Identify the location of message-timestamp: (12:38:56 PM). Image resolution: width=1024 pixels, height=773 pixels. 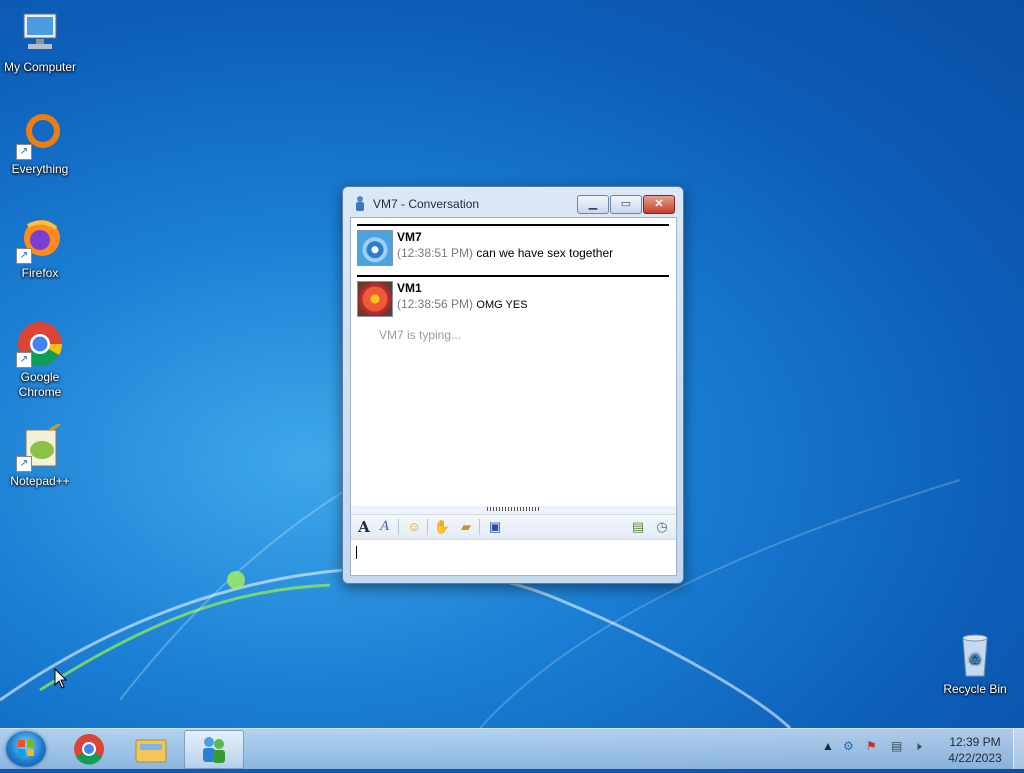
(435, 304).